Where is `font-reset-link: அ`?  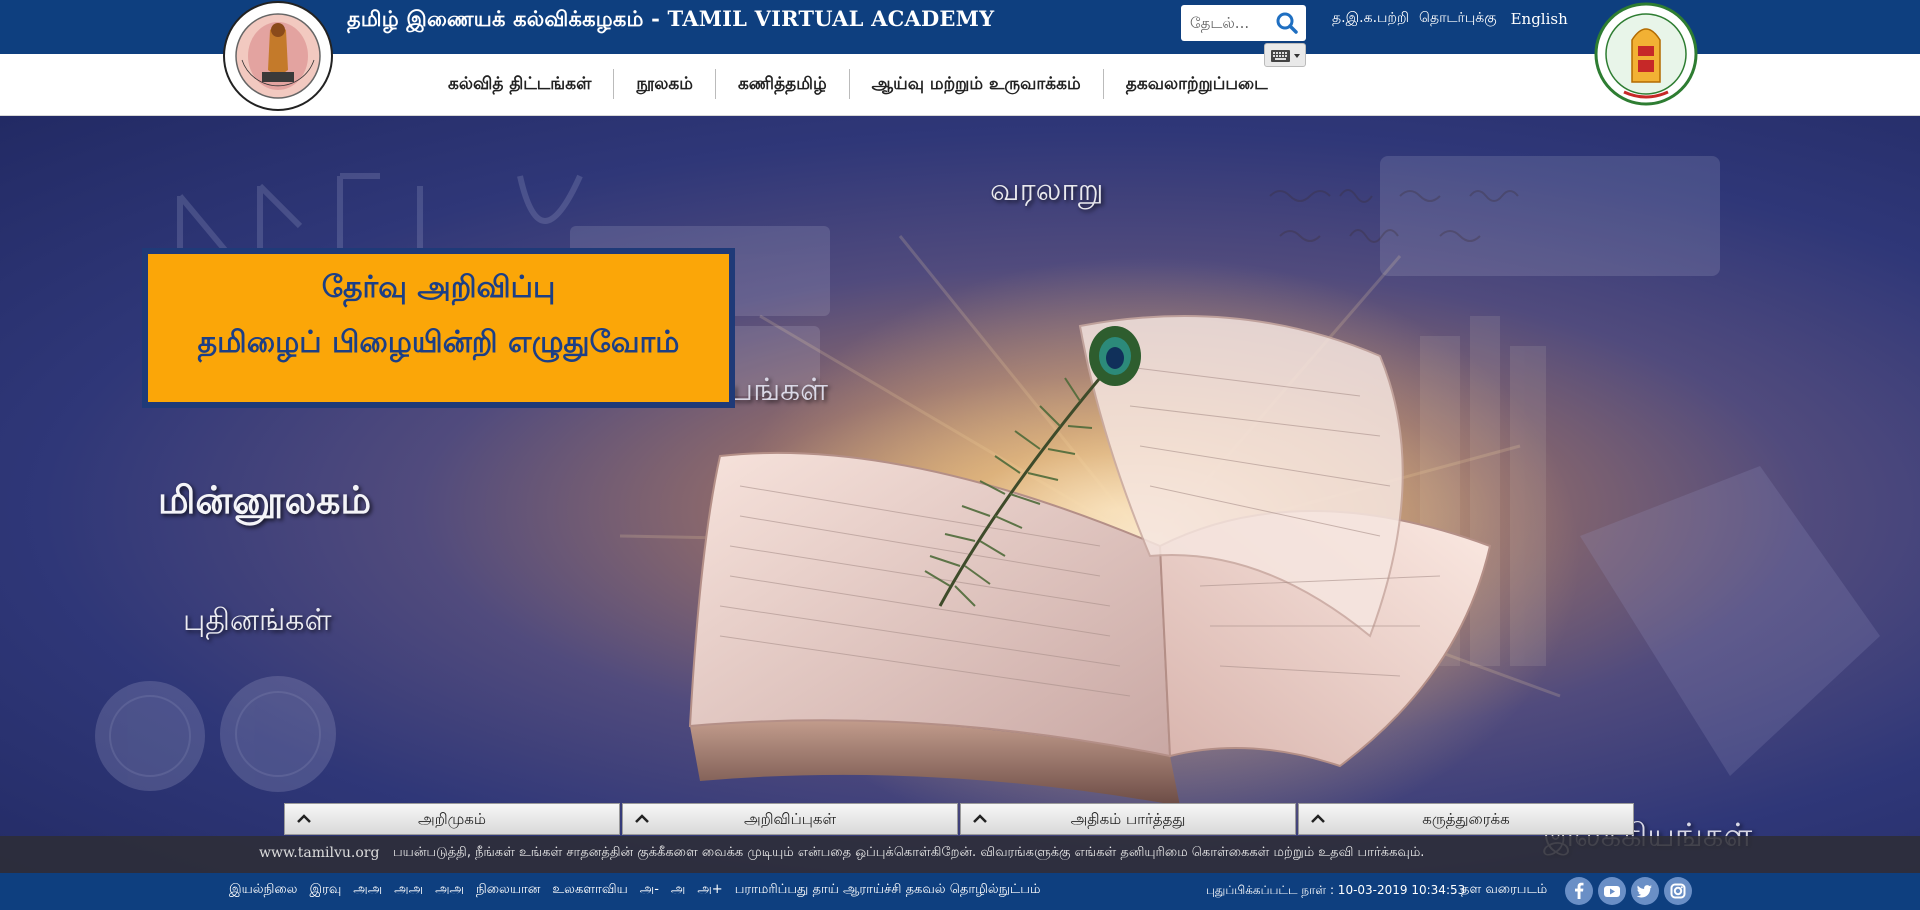
font-reset-link: அ is located at coordinates (678, 890).